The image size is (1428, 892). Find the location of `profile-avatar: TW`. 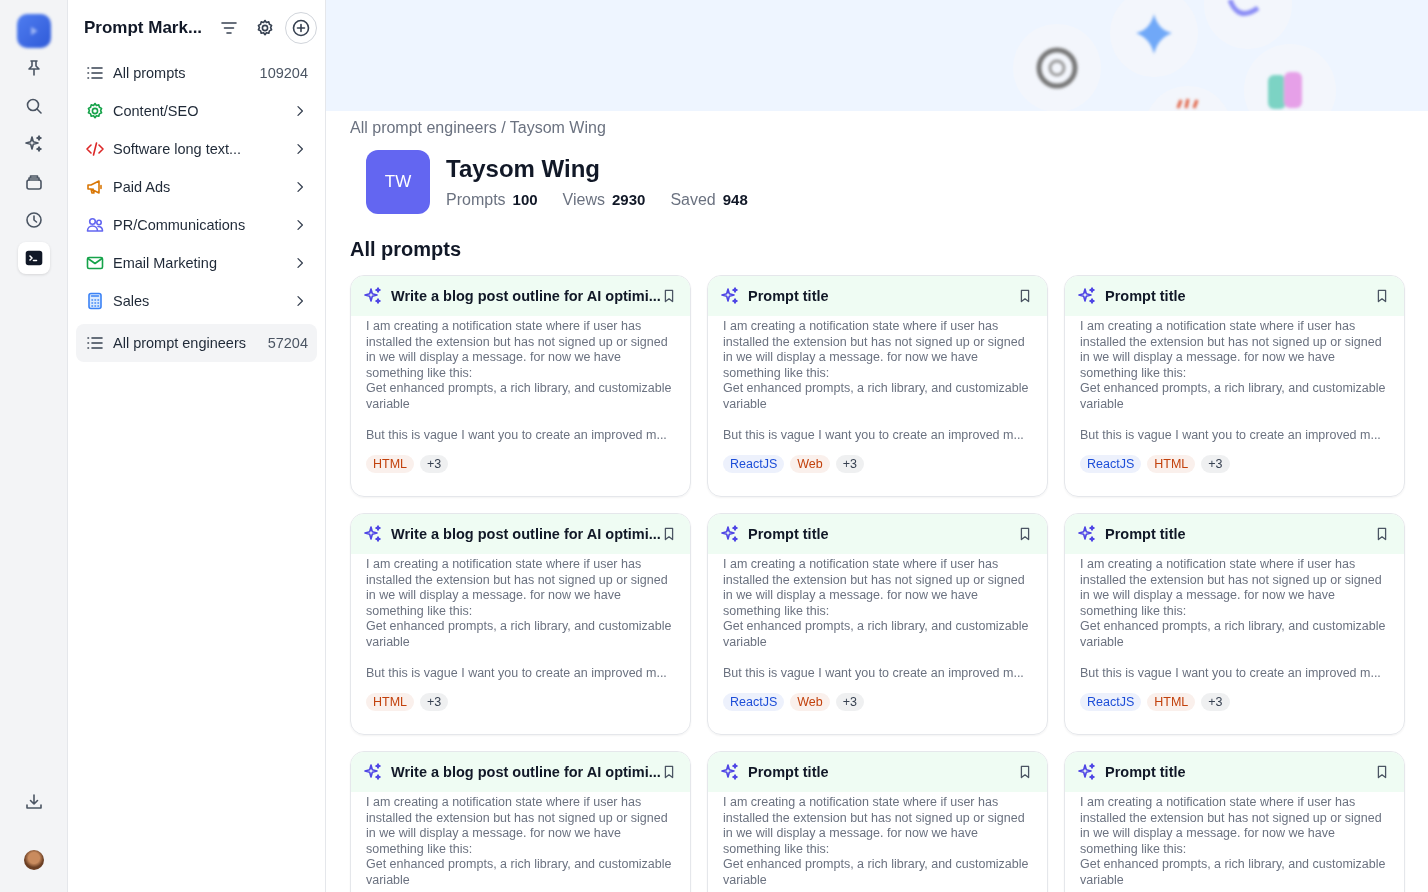

profile-avatar: TW is located at coordinates (398, 182).